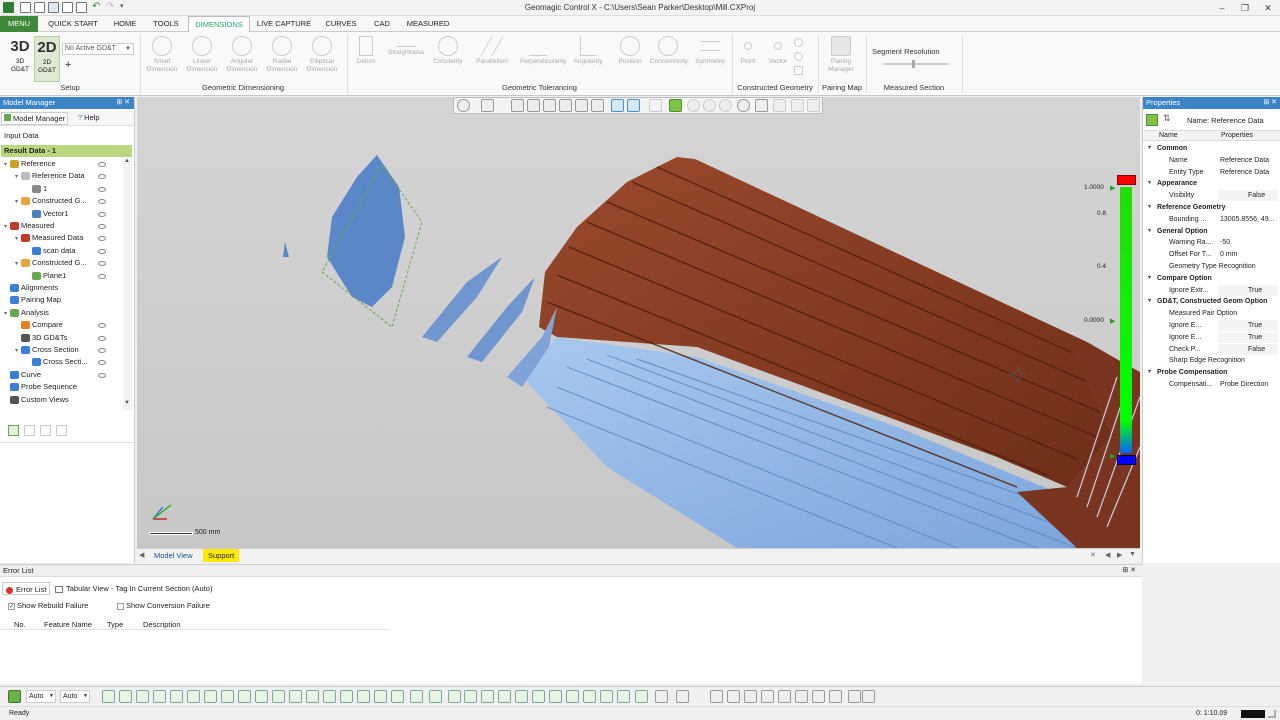 Image resolution: width=1280 pixels, height=720 pixels. I want to click on property-row: Entity Type Reference Data, so click(1211, 172).